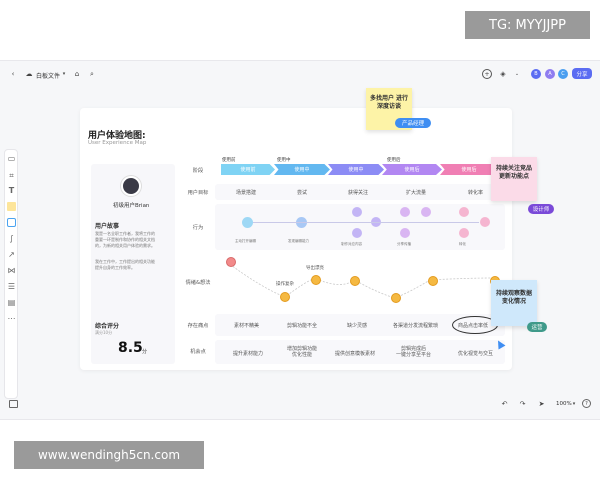 This screenshot has width=600, height=480. I want to click on frame-icon: ▭, so click(11, 158).